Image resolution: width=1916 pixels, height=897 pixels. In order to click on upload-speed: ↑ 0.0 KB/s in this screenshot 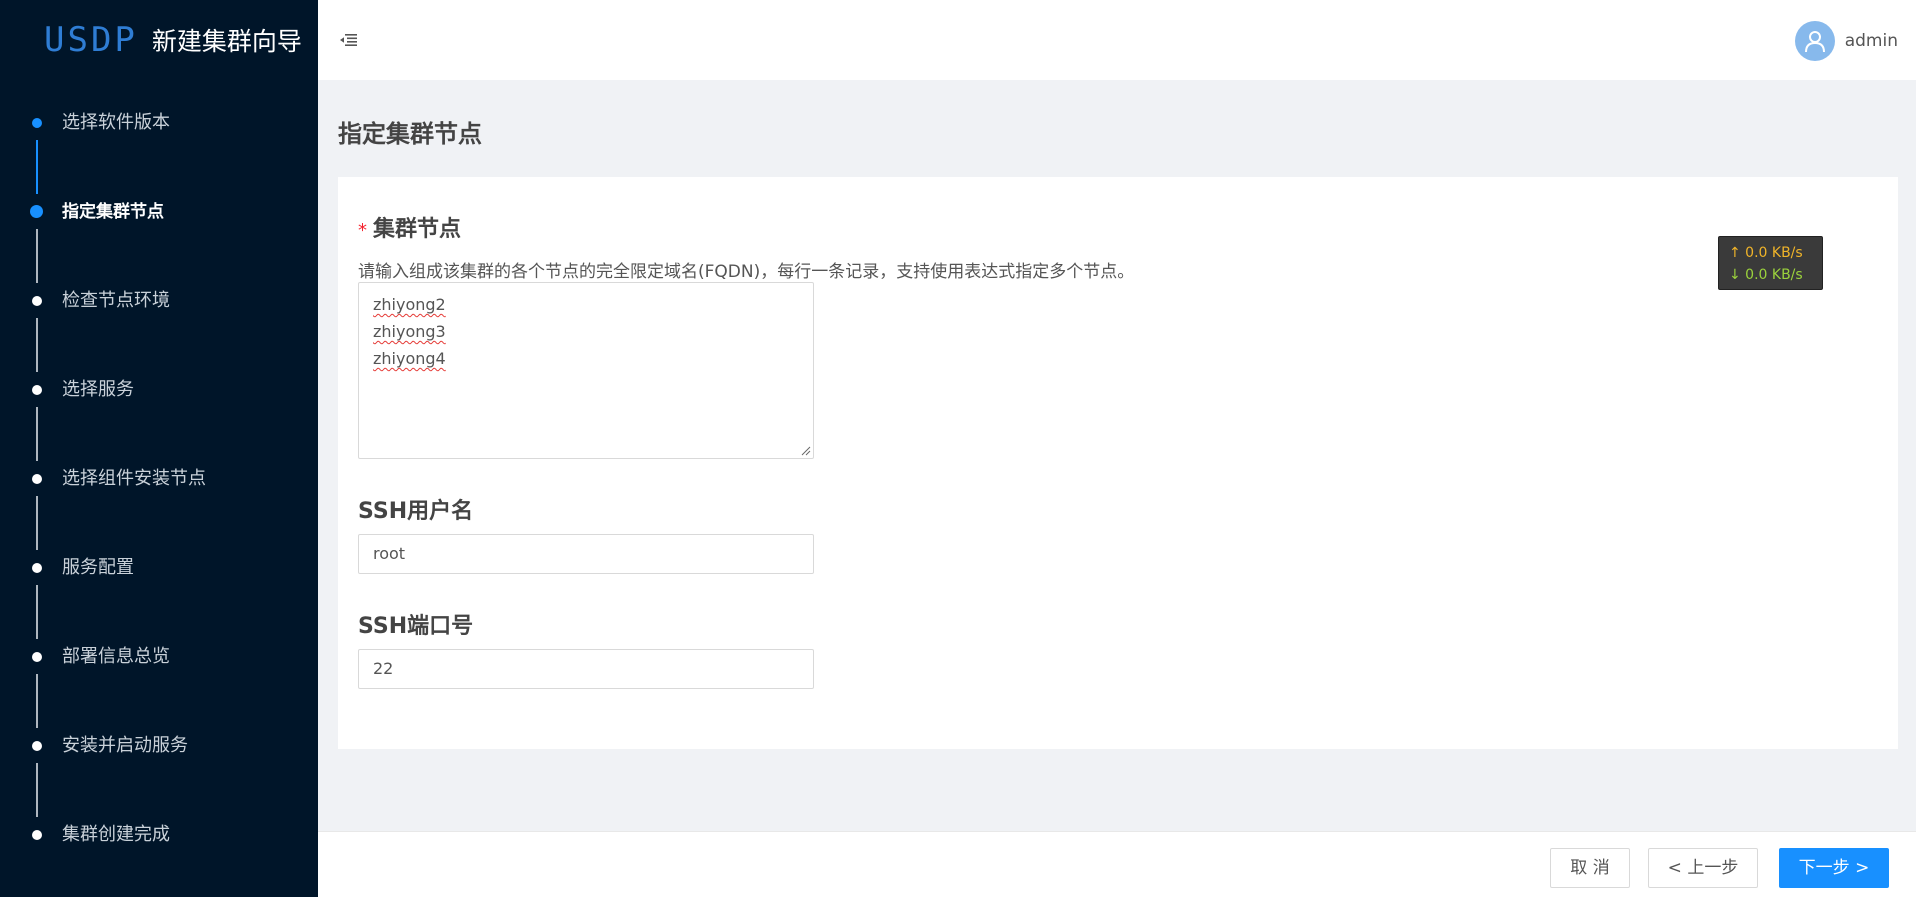, I will do `click(1766, 253)`.